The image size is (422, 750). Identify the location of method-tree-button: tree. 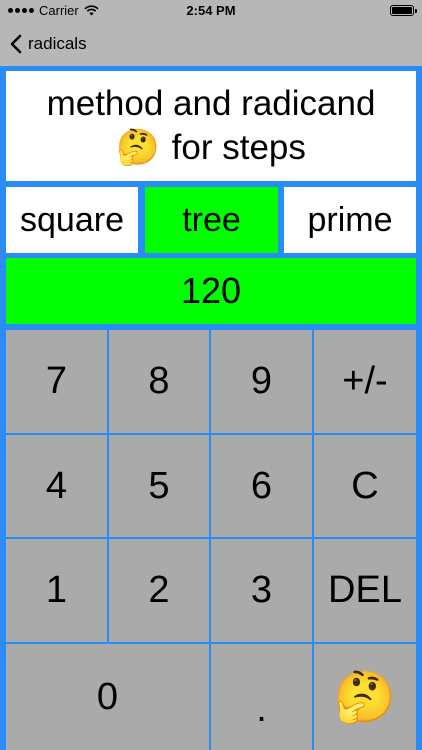
(211, 220).